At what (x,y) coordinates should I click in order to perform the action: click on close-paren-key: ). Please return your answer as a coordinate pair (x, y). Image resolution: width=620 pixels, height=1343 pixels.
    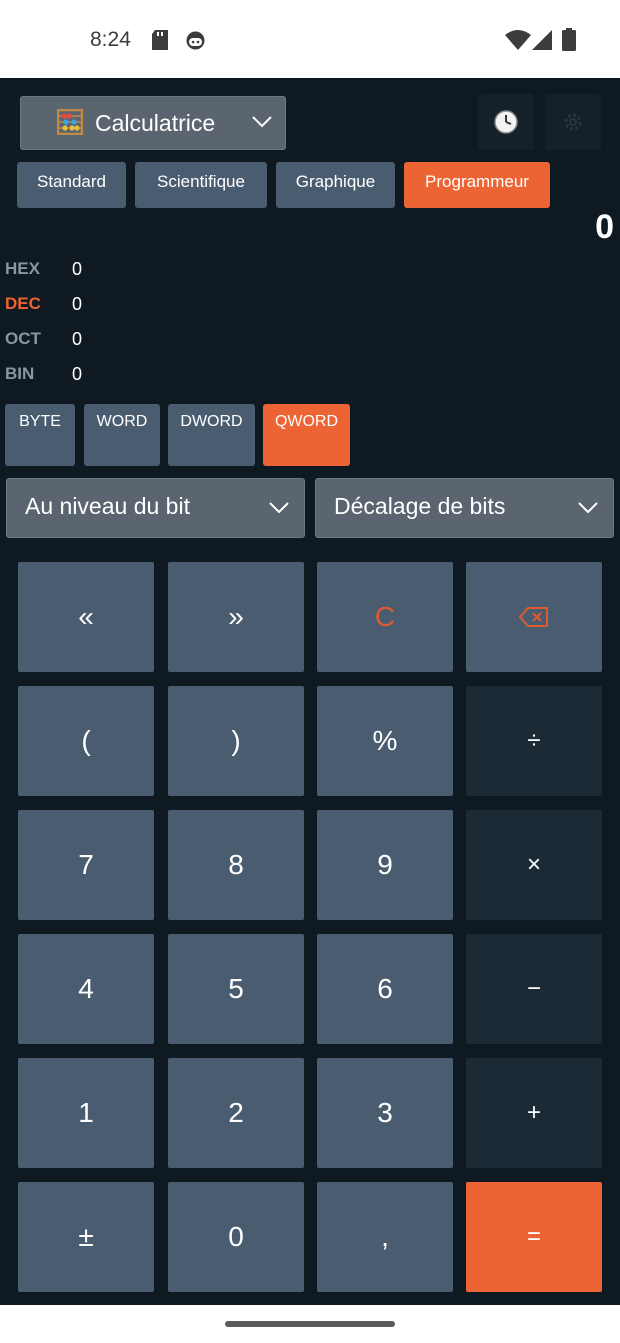
    Looking at the image, I should click on (236, 741).